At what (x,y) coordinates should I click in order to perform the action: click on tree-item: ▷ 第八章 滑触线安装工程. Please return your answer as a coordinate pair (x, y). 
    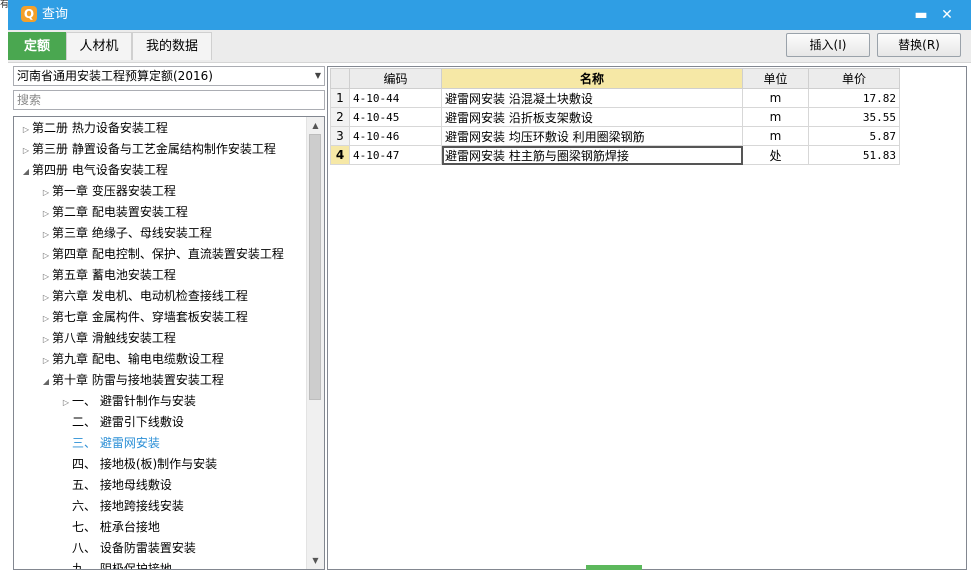
    Looking at the image, I should click on (108, 338).